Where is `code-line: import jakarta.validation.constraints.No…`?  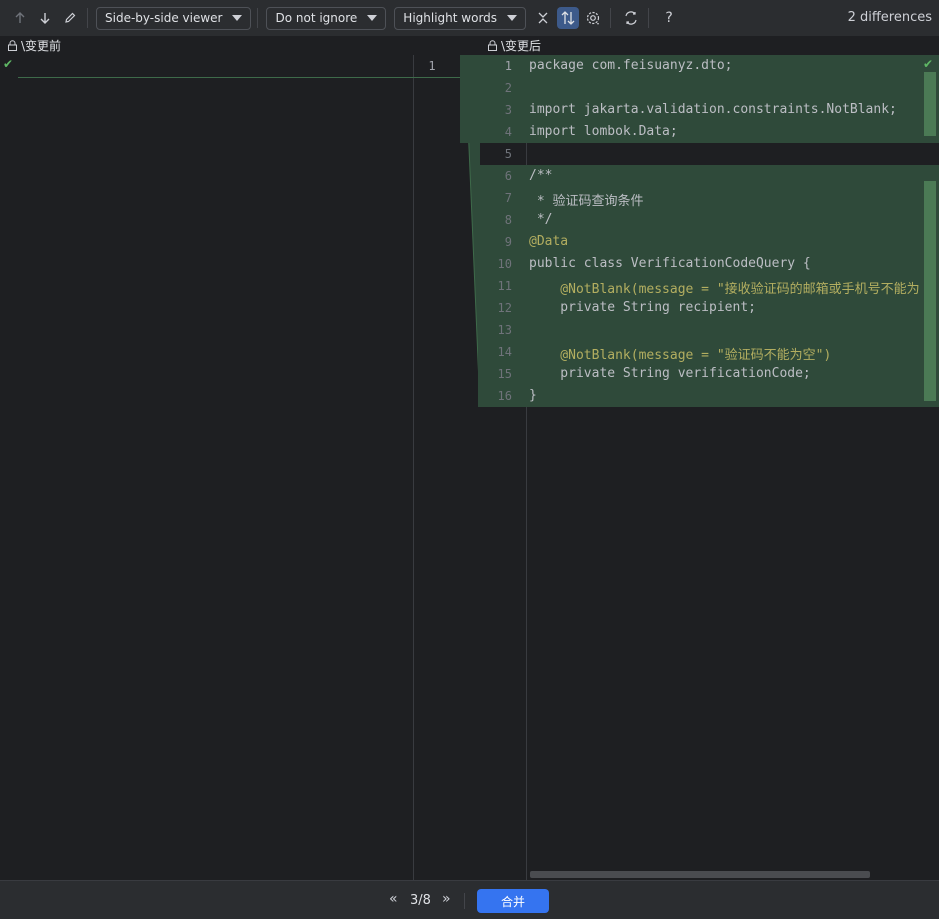 code-line: import jakarta.validation.constraints.No… is located at coordinates (727, 109).